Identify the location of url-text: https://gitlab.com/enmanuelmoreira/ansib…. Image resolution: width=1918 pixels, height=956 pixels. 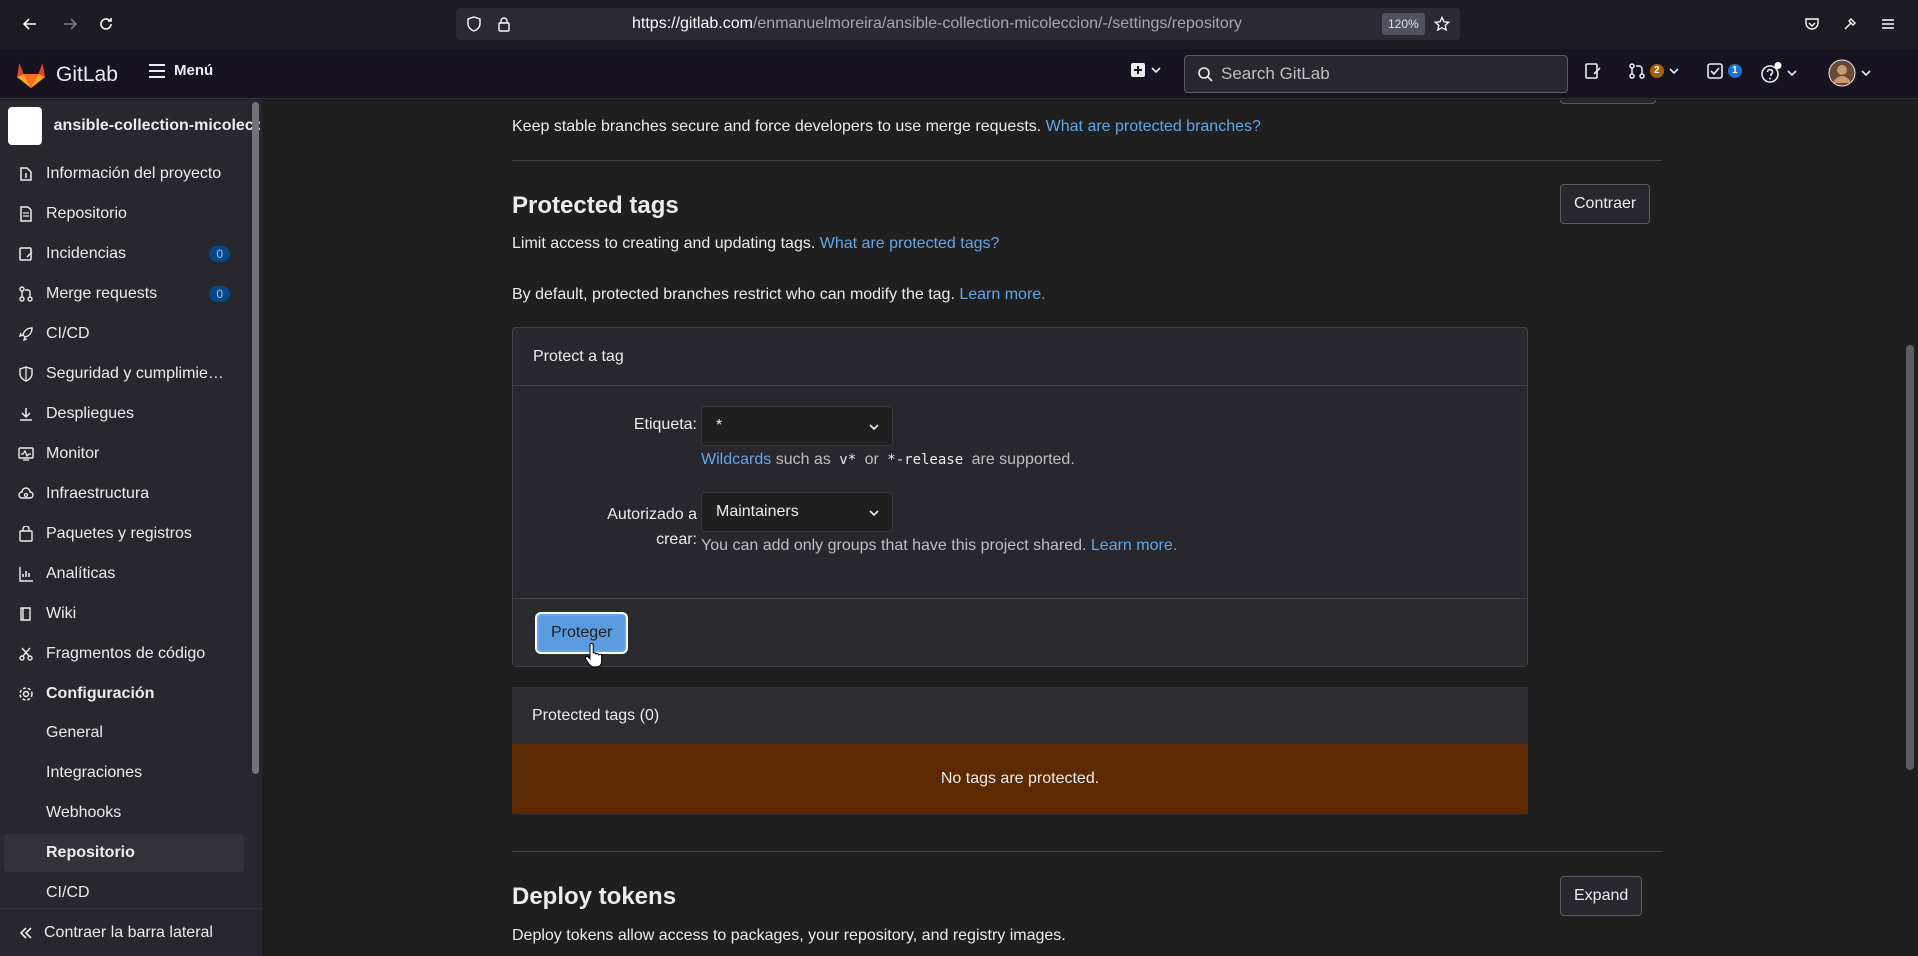
(937, 24).